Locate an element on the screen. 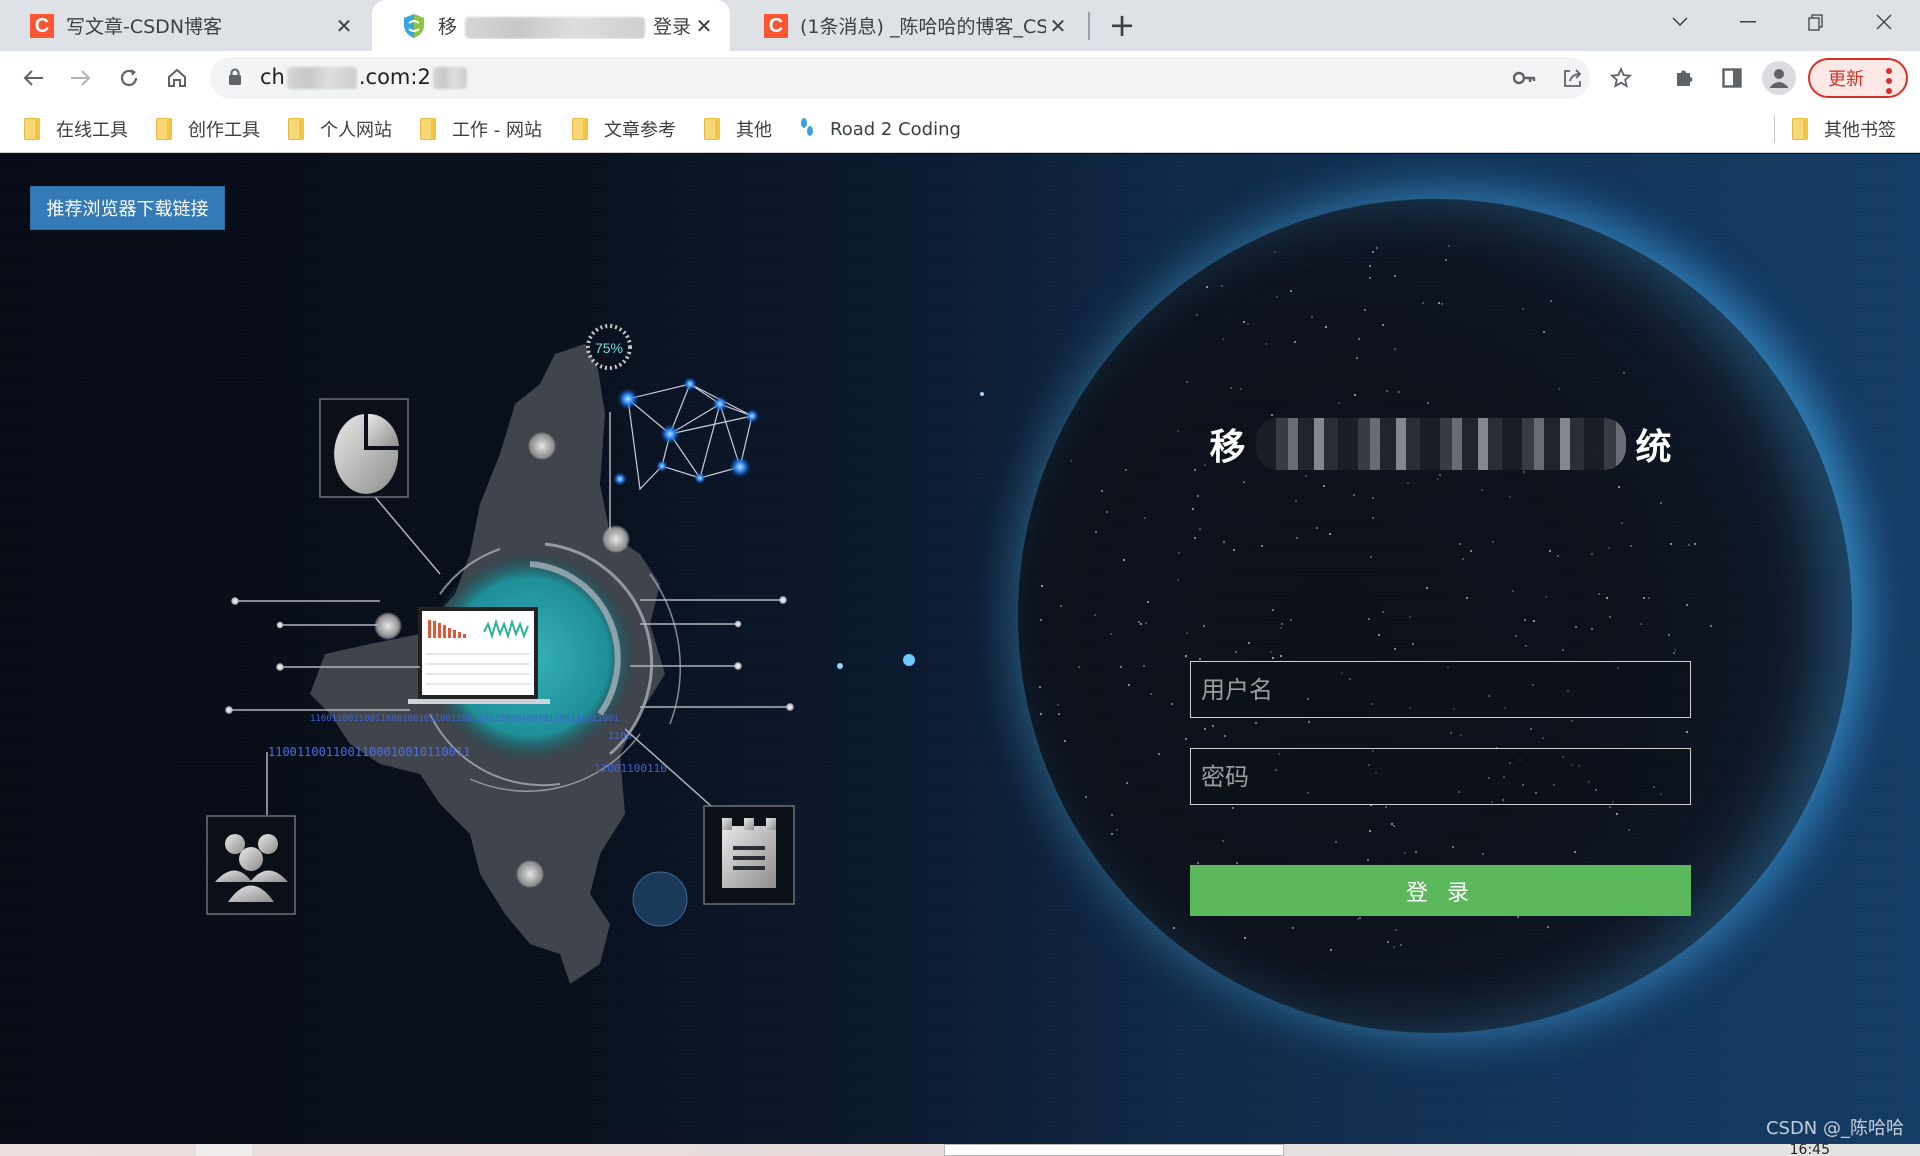 The height and width of the screenshot is (1156, 1920). username-input is located at coordinates (1440, 689).